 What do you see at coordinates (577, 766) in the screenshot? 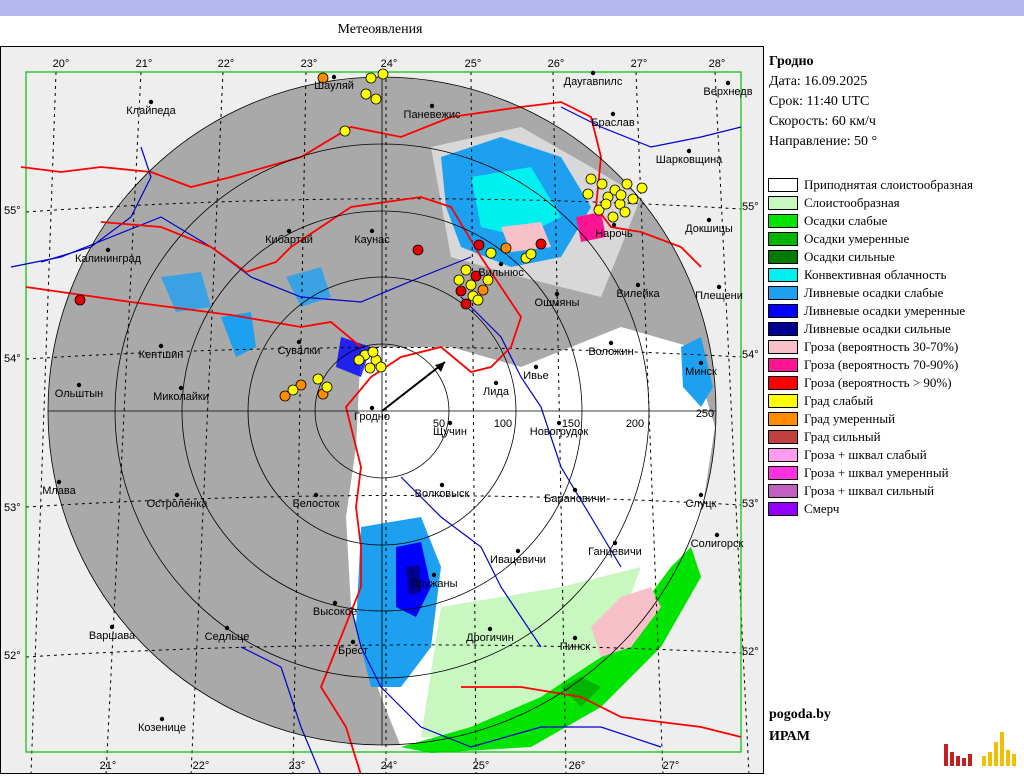
I see `longitude-label: 26°` at bounding box center [577, 766].